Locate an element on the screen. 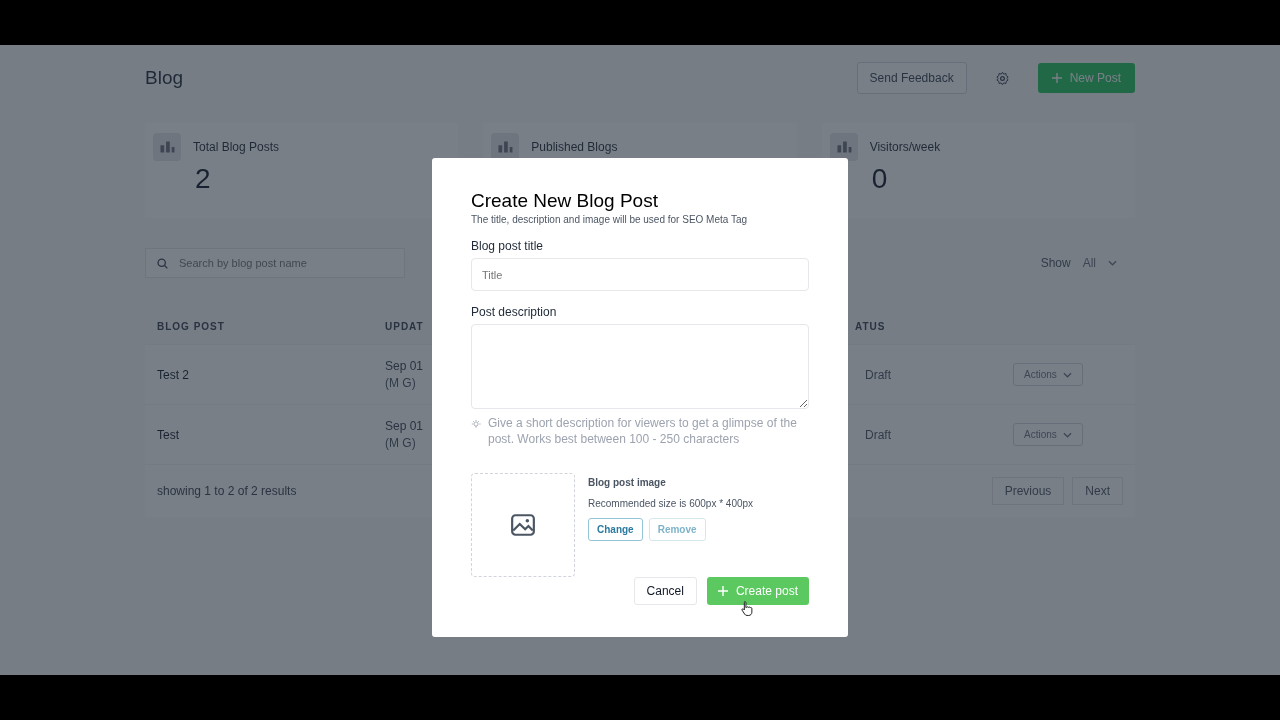  page-title: Blog is located at coordinates (164, 78).